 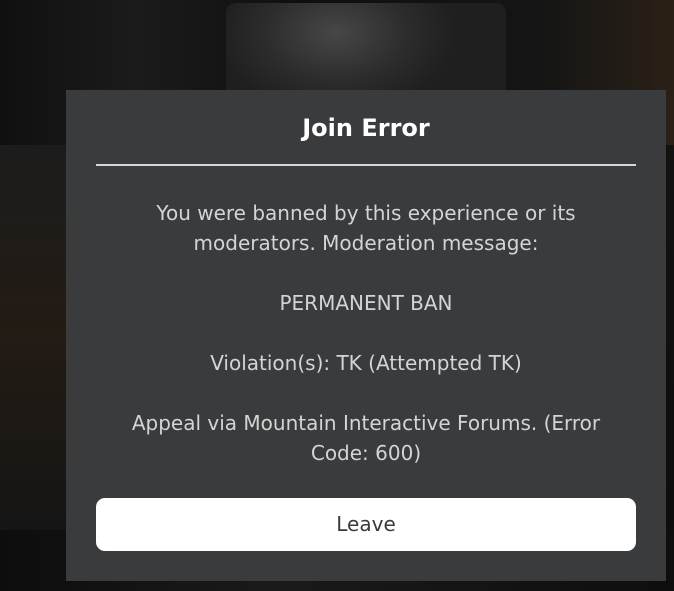 What do you see at coordinates (366, 524) in the screenshot?
I see `leave-button: Leave` at bounding box center [366, 524].